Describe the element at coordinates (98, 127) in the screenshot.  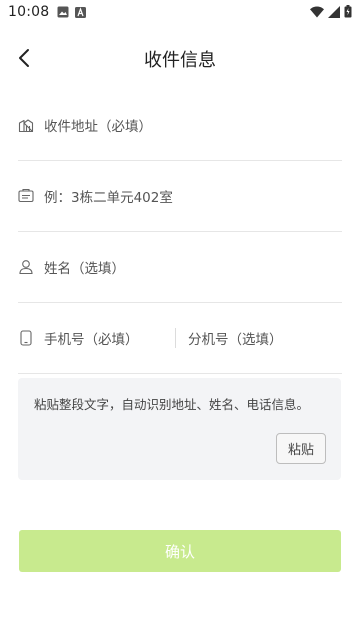
I see `address-placeholder: 收件地址（必填）` at that location.